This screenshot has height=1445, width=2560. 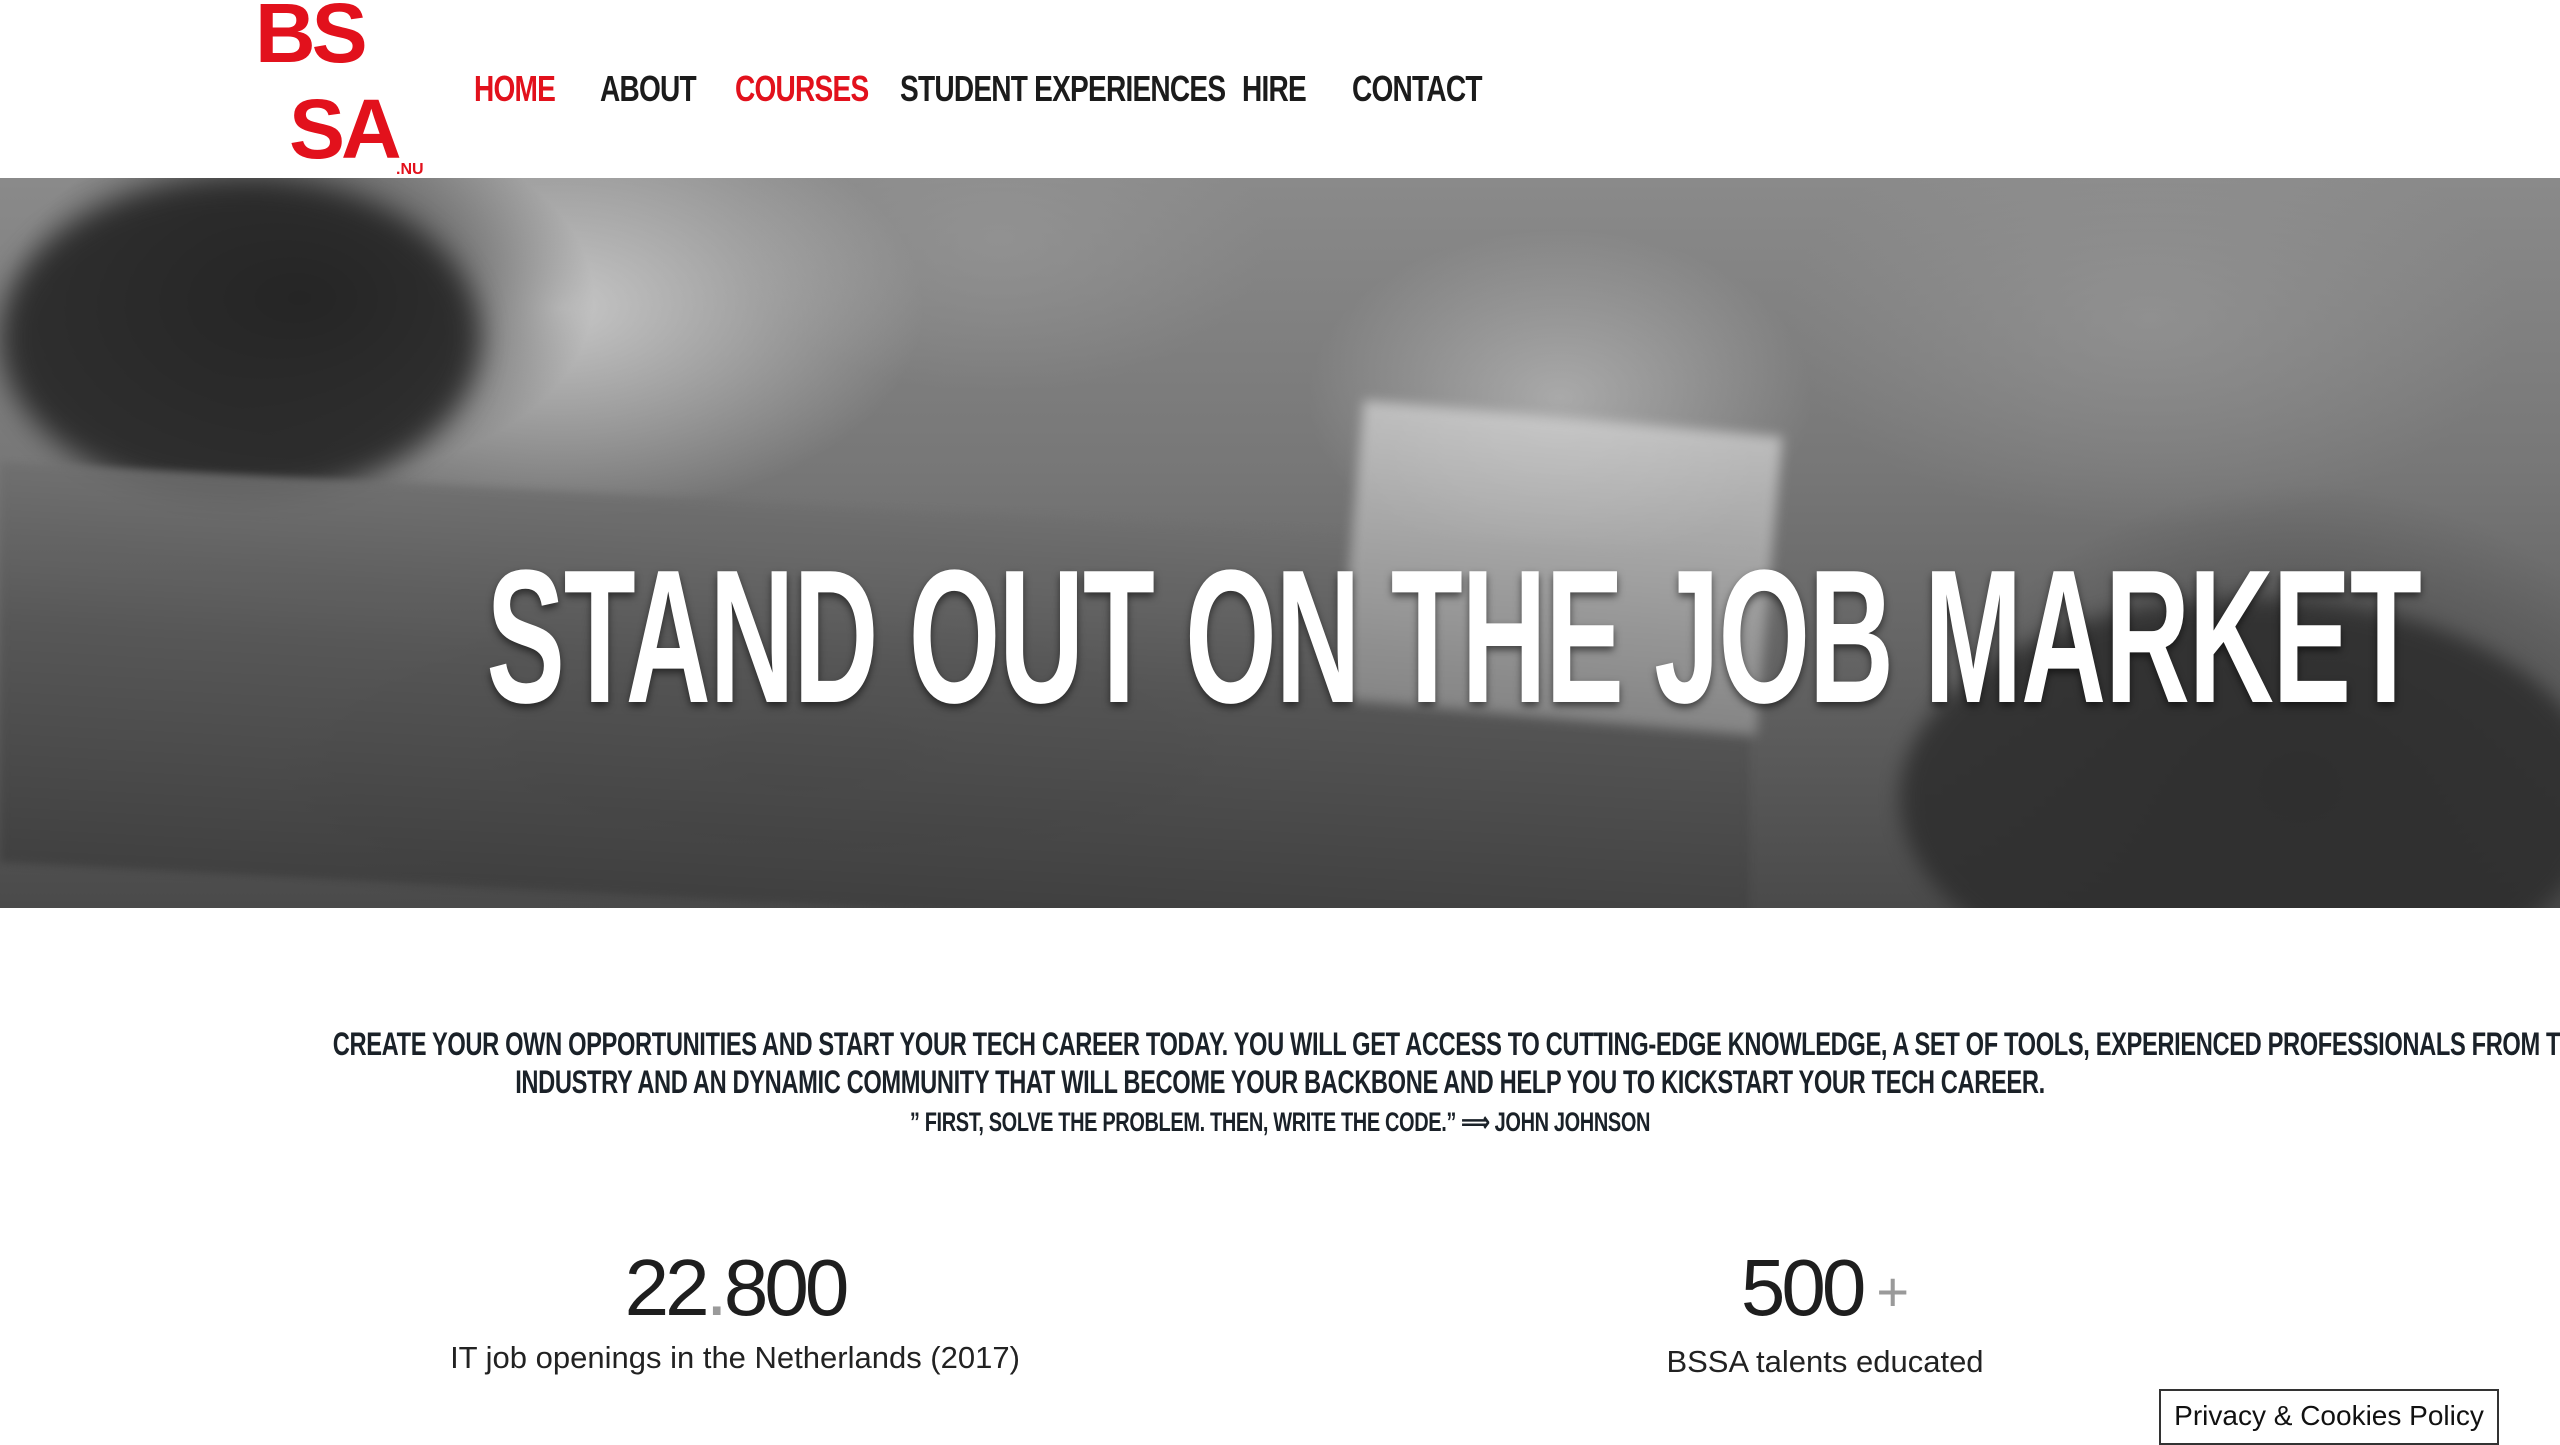 I want to click on stat-number: 500 +, so click(x=1825, y=1290).